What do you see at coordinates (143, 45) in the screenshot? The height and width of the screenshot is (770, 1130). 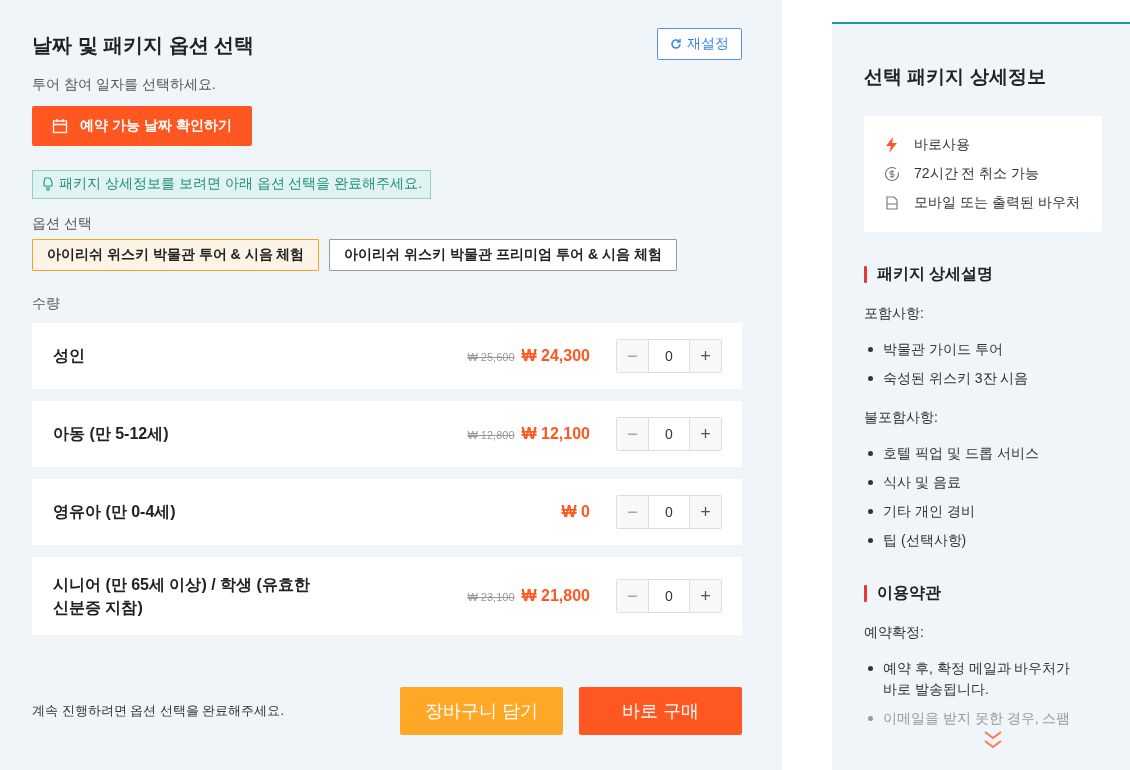 I see `section-title: 날짜 및 패키지 옵션 선택` at bounding box center [143, 45].